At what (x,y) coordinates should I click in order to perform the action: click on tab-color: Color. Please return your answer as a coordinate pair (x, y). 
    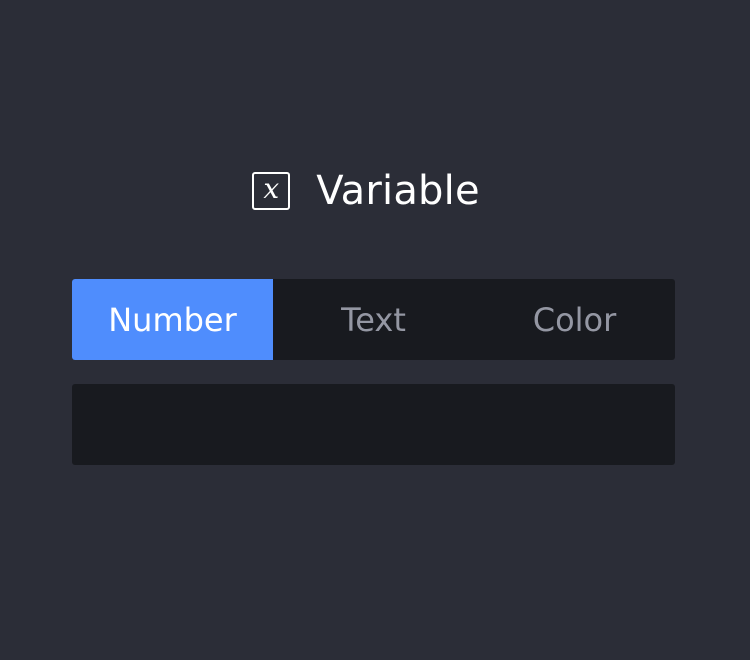
    Looking at the image, I should click on (574, 319).